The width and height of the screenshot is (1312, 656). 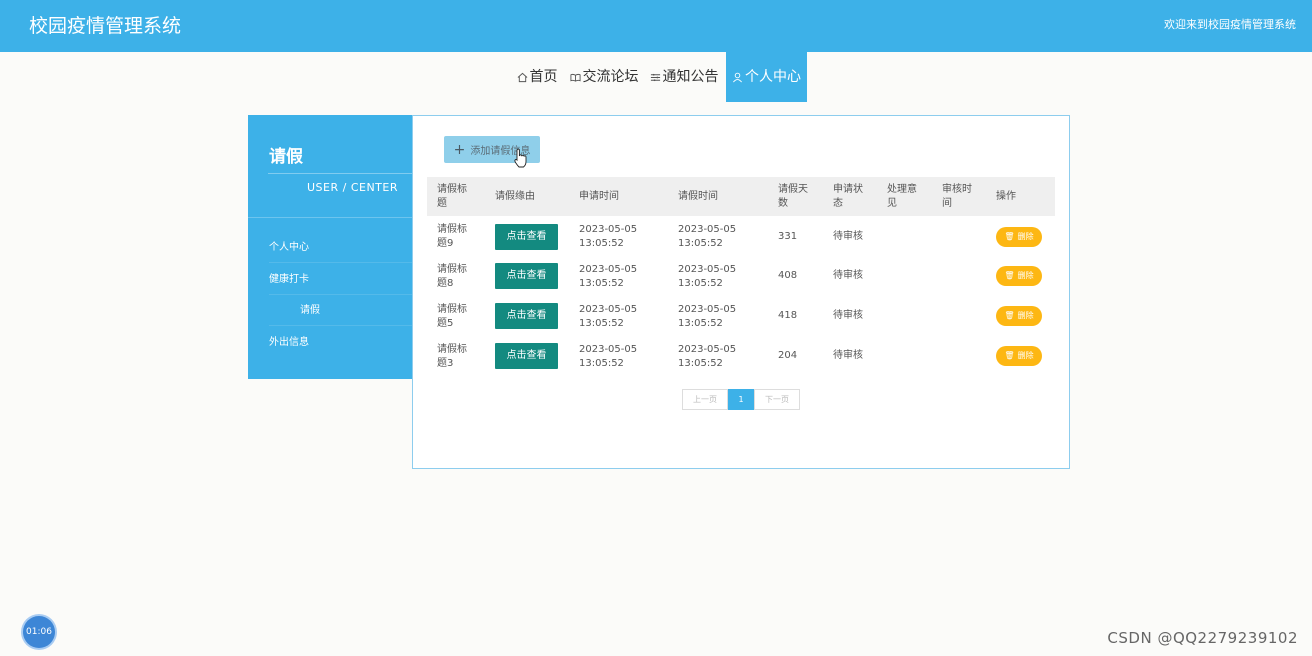 What do you see at coordinates (515, 196) in the screenshot?
I see `column-header: 请假缘由` at bounding box center [515, 196].